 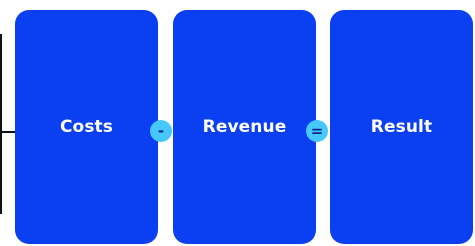 I want to click on equals-operator-badge: =, so click(x=317, y=131).